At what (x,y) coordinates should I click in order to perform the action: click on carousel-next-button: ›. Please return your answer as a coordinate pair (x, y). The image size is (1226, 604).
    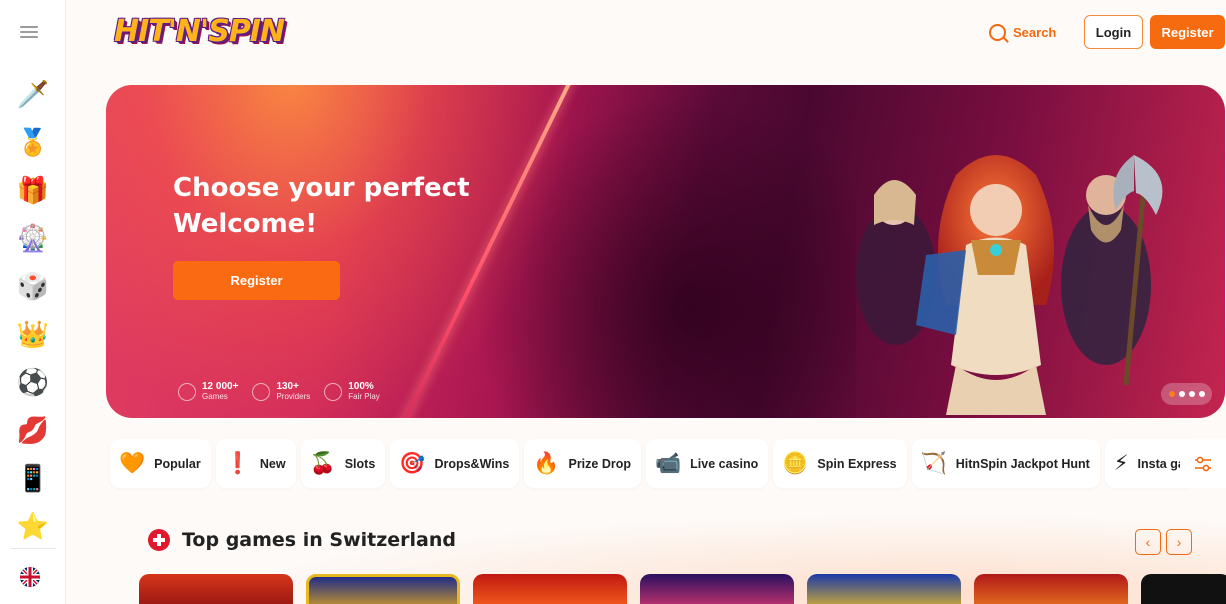
    Looking at the image, I should click on (1179, 542).